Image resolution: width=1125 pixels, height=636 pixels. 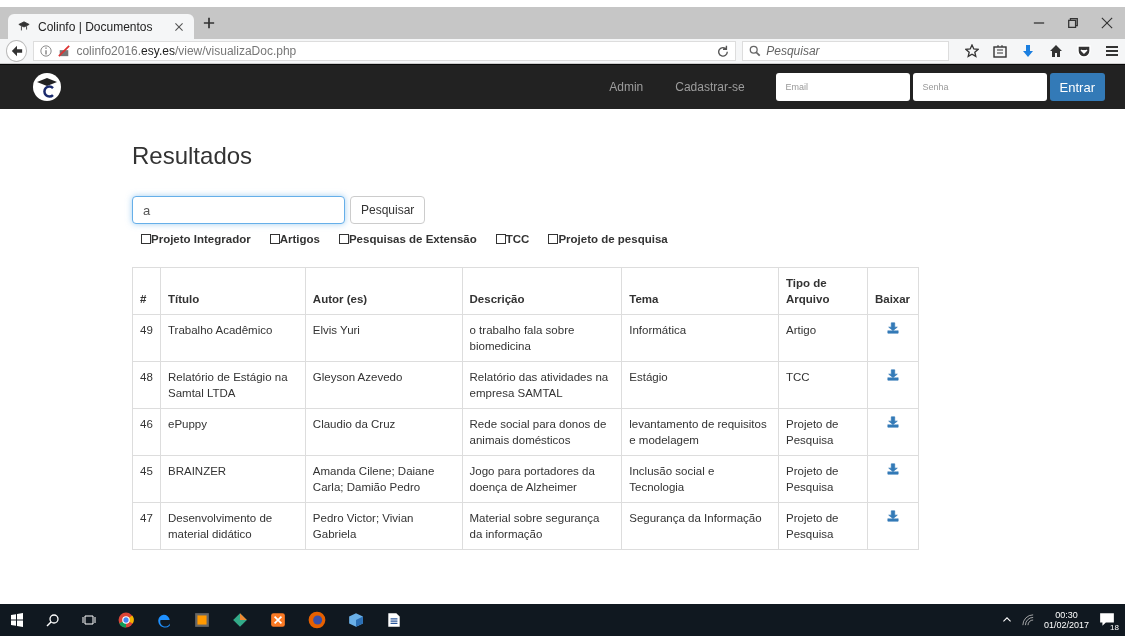 I want to click on filter-label: Projeto de pesquisa, so click(x=613, y=239).